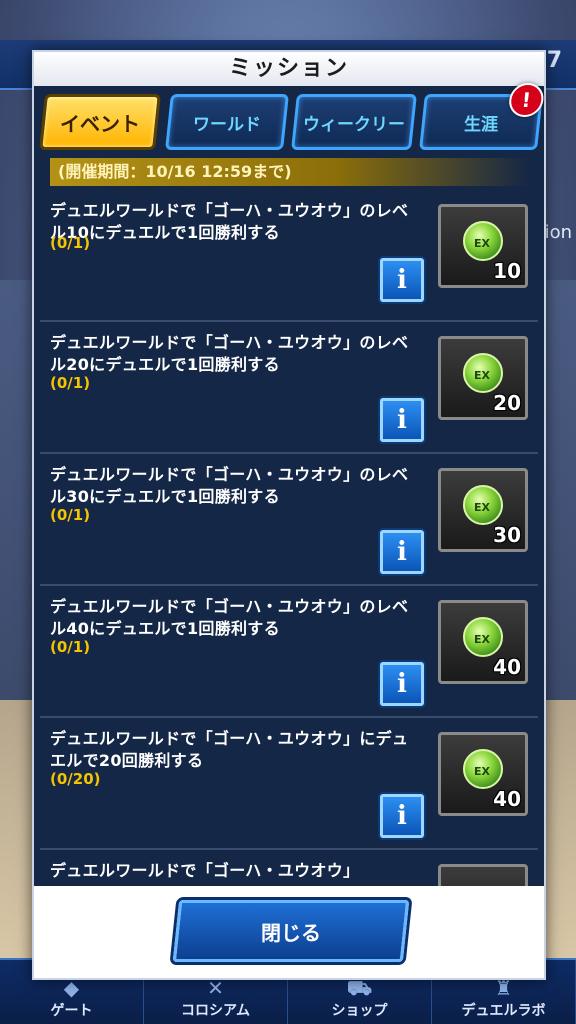  Describe the element at coordinates (483, 875) in the screenshot. I see `reward-item` at that location.